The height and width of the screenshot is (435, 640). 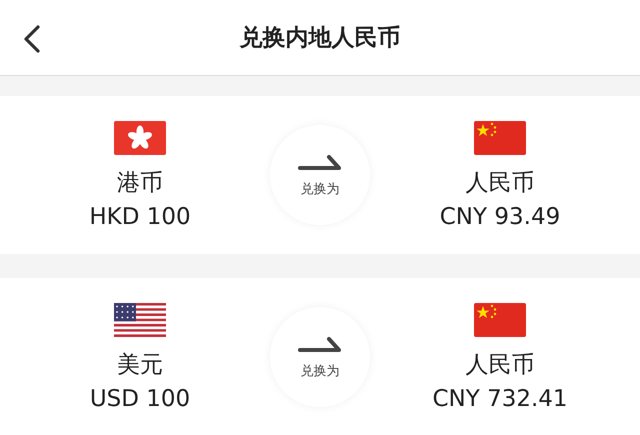 I want to click on currency-amount: CNY 732.41, so click(x=500, y=399).